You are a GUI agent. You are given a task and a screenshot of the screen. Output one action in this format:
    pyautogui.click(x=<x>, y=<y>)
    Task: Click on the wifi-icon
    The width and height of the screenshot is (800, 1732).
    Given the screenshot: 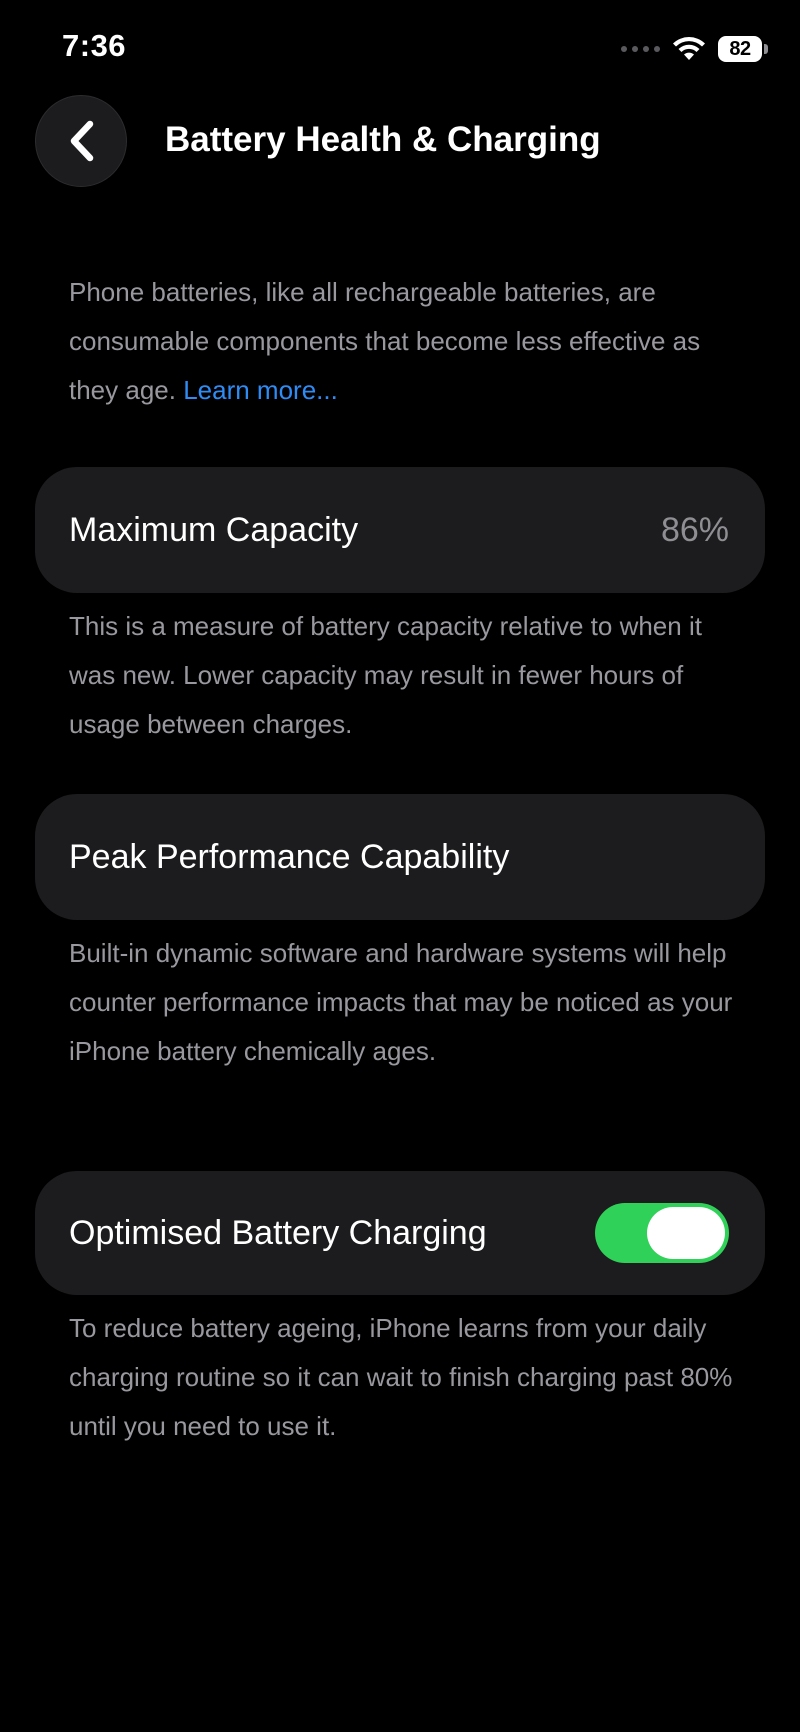 What is the action you would take?
    pyautogui.click(x=689, y=49)
    